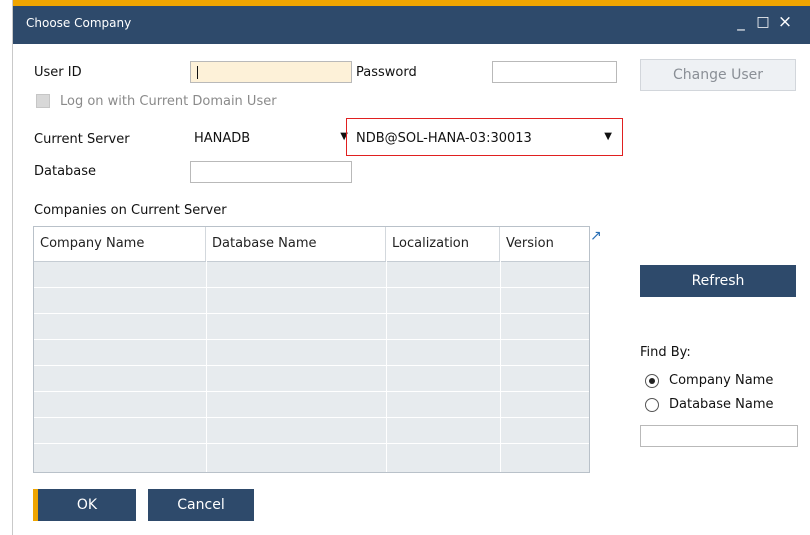 The width and height of the screenshot is (810, 535). Describe the element at coordinates (271, 139) in the screenshot. I see `server-type-dropdown: HANADB ▼` at that location.